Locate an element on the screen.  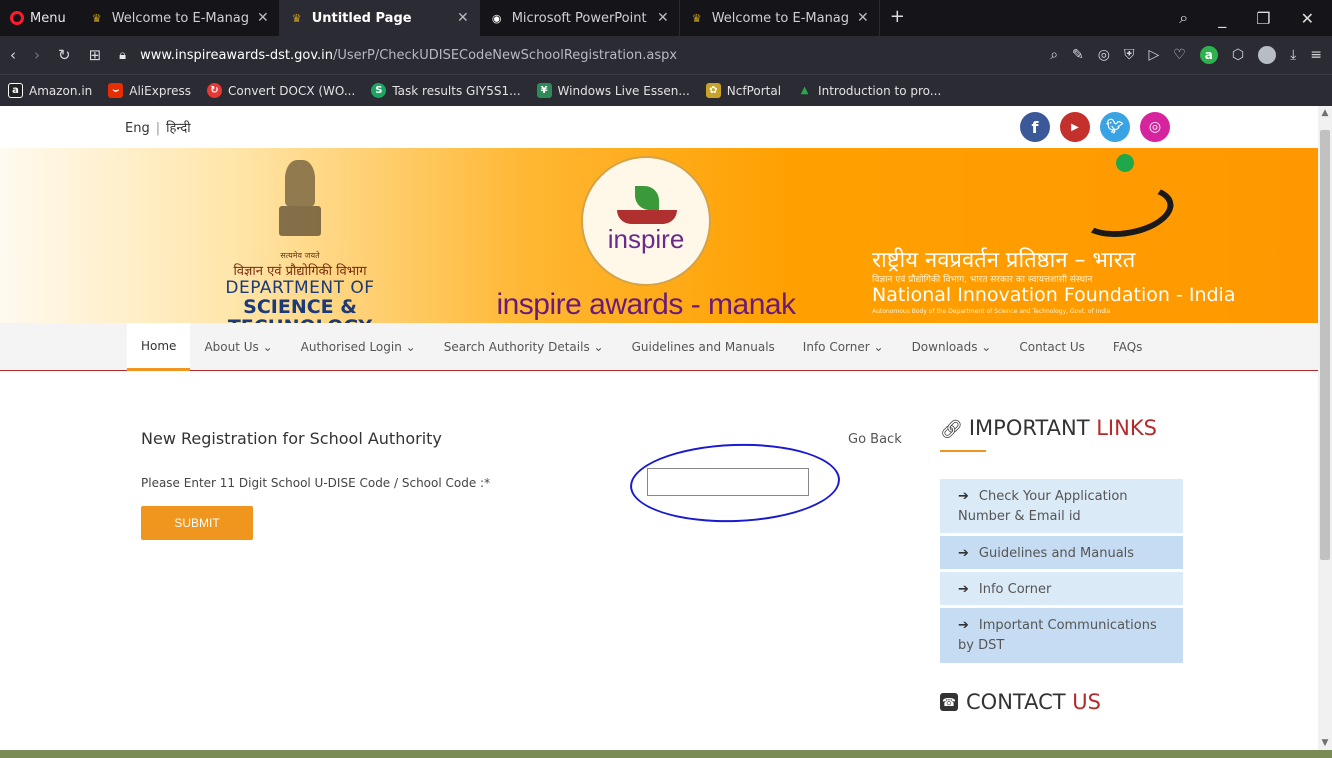
back-icon: ‹ is located at coordinates (13, 55).